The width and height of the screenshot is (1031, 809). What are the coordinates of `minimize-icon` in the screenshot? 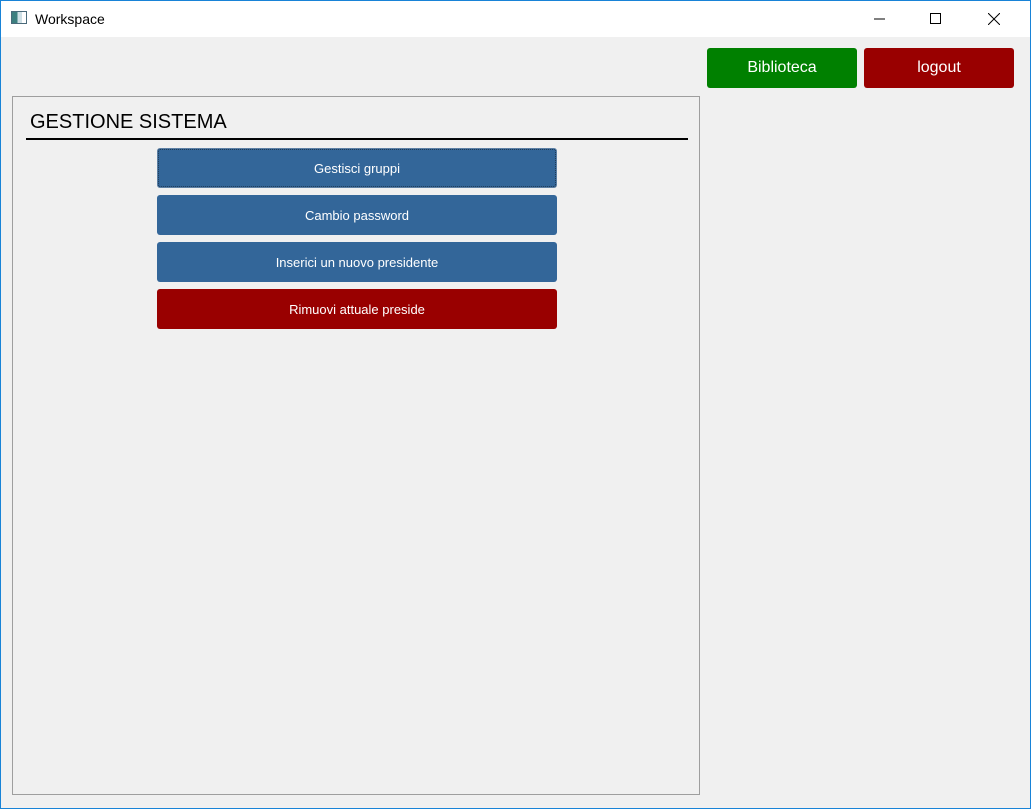 It's located at (879, 19).